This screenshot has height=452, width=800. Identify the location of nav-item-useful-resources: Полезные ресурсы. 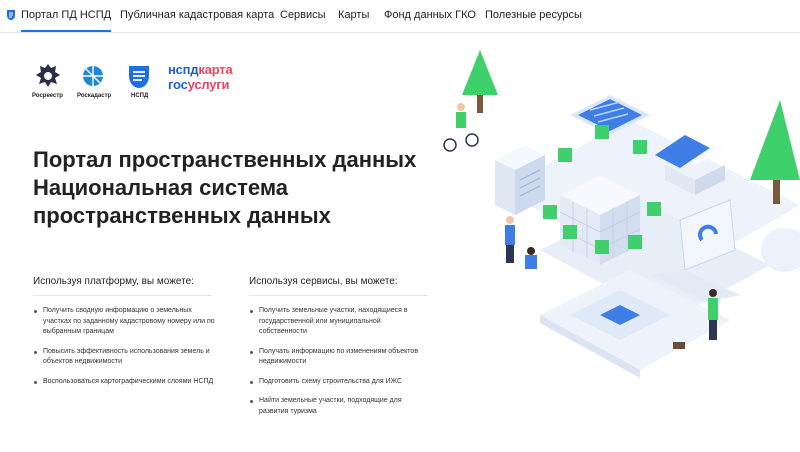
(533, 15).